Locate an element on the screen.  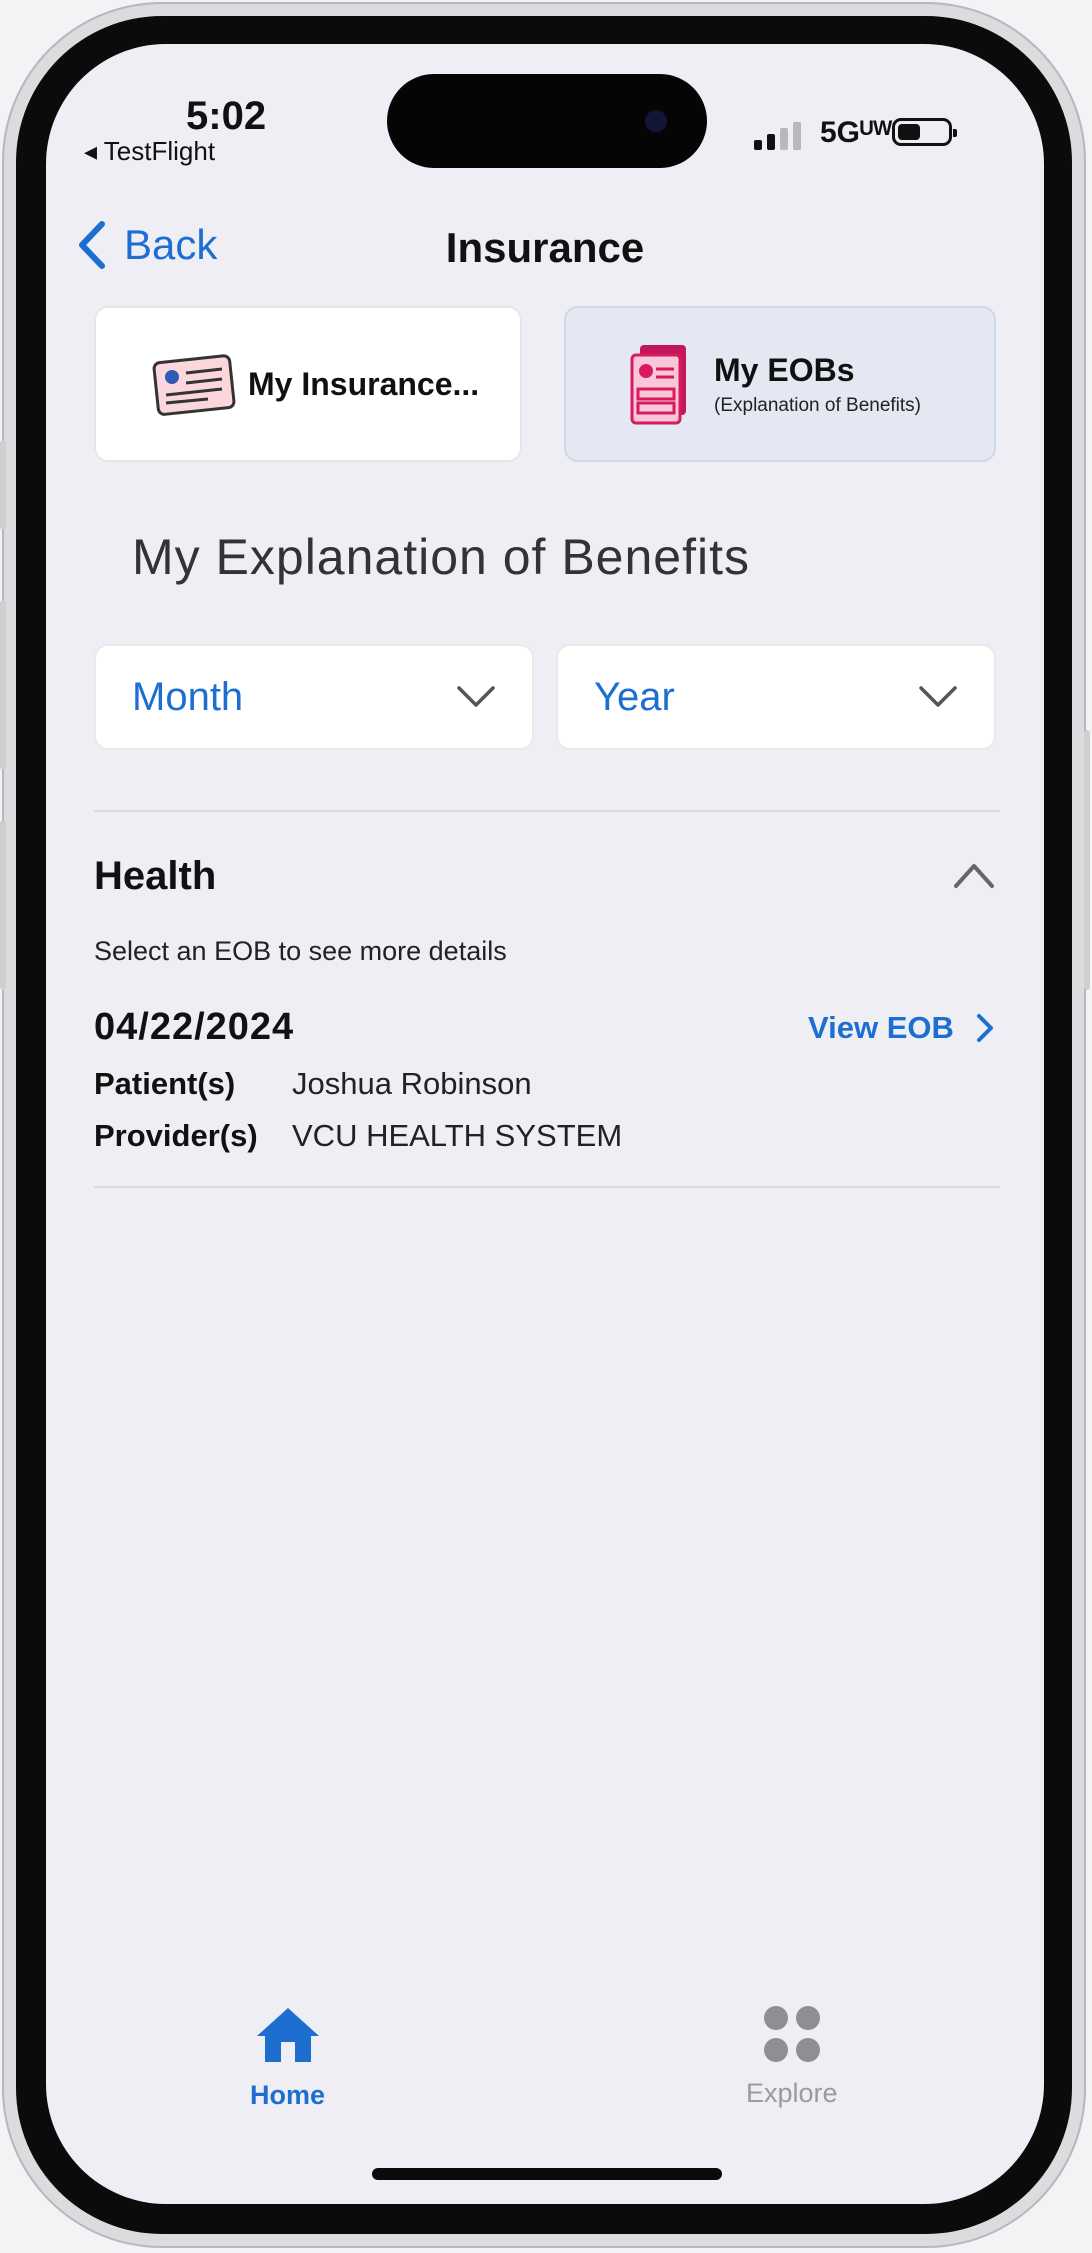
accordion-subtitle: Select an EOB to see more details is located at coordinates (300, 951).